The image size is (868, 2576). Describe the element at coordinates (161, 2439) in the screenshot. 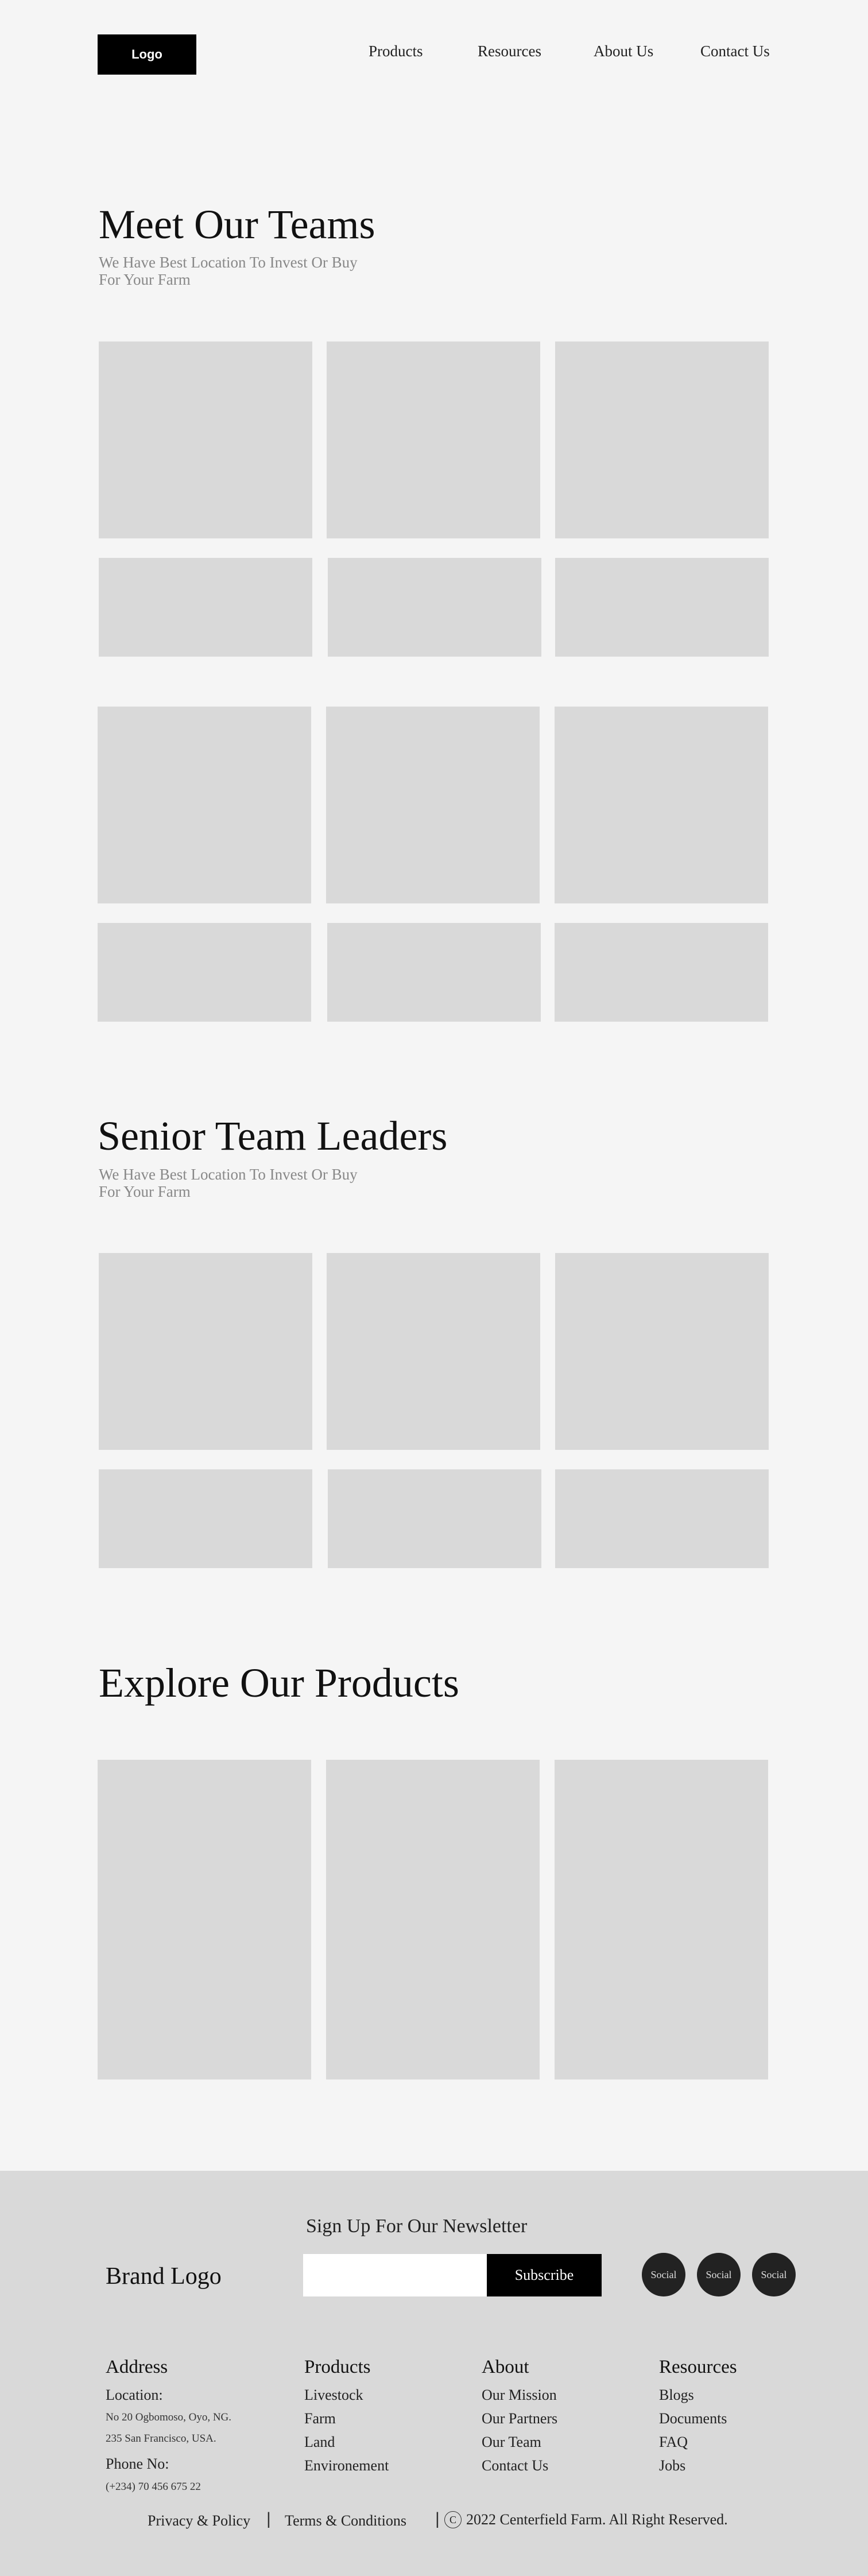

I see `location-line2: 235 San Francisco, USA.` at that location.